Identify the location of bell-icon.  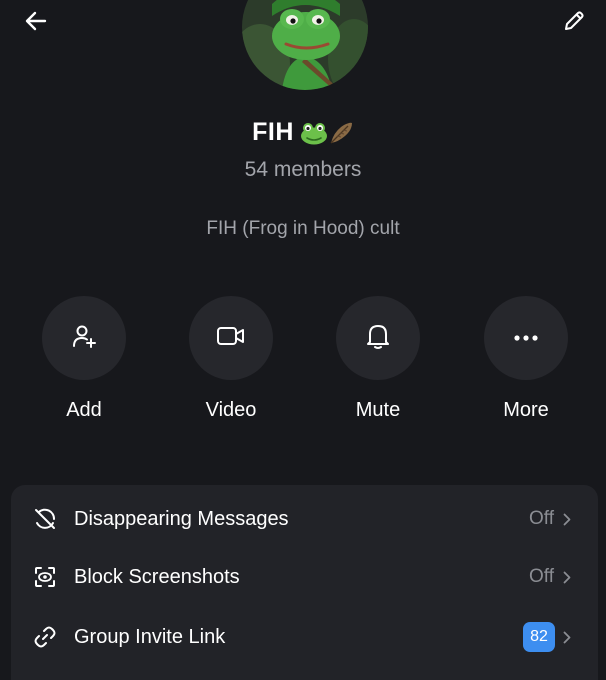
(378, 338).